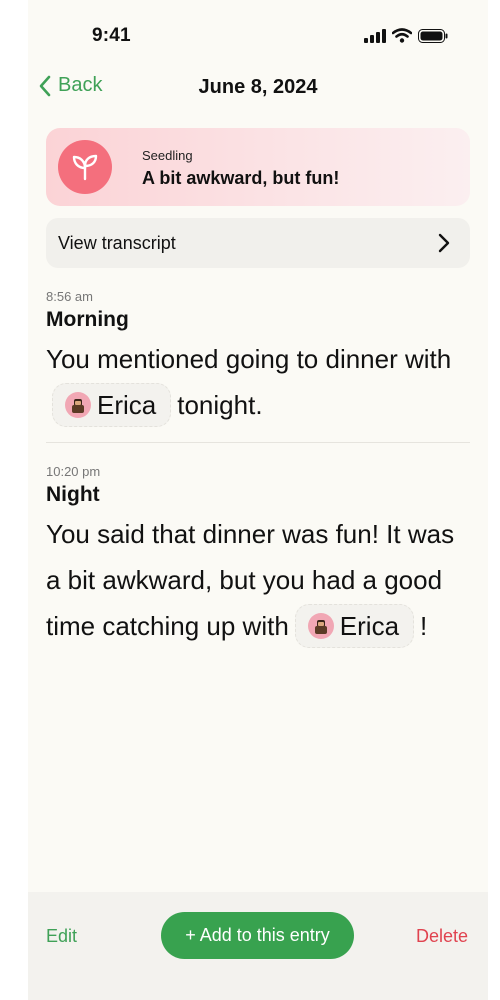  What do you see at coordinates (61, 936) in the screenshot?
I see `edit-button: Edit` at bounding box center [61, 936].